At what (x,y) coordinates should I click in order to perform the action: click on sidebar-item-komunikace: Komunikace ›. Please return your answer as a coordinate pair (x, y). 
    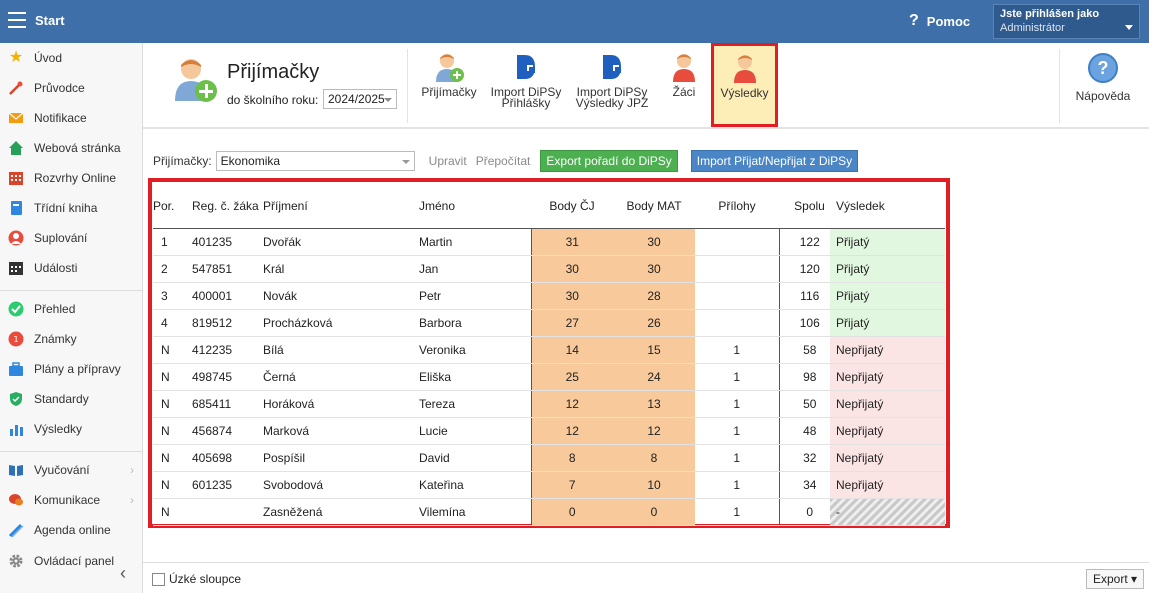
    Looking at the image, I should click on (71, 500).